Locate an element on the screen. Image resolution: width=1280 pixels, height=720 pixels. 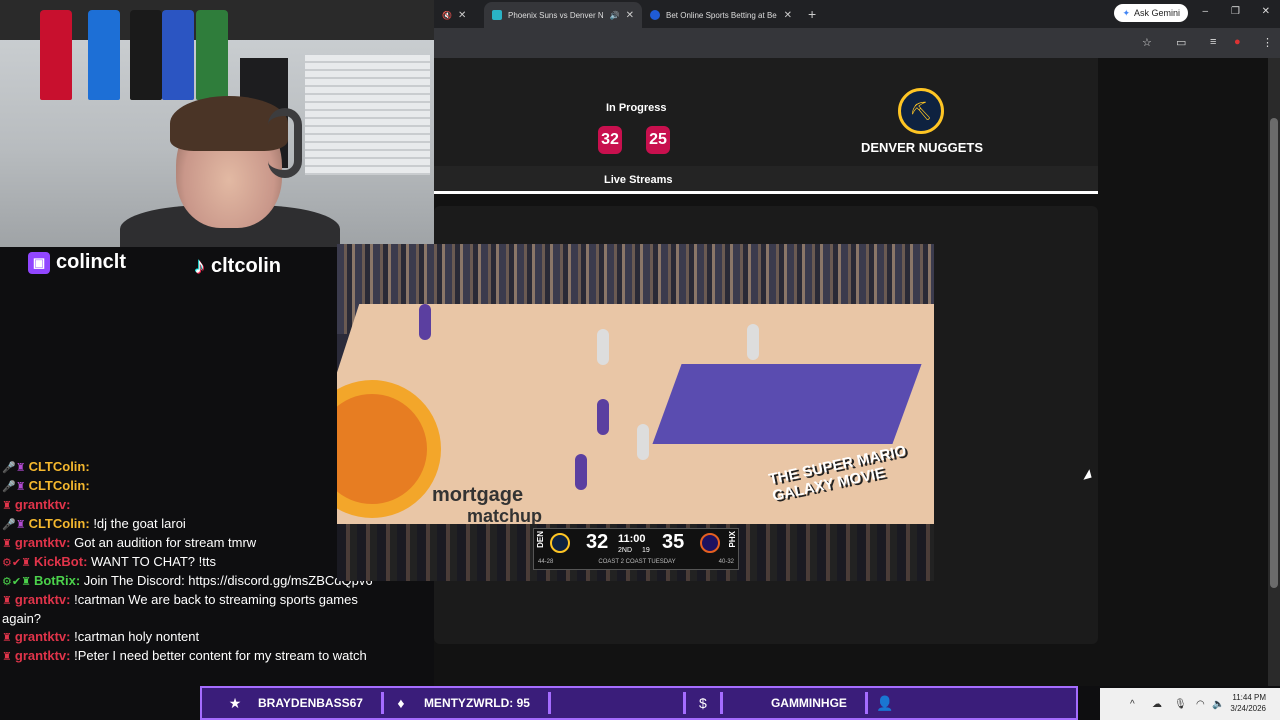
clock-date: 3/24/2026 is located at coordinates (1248, 708).